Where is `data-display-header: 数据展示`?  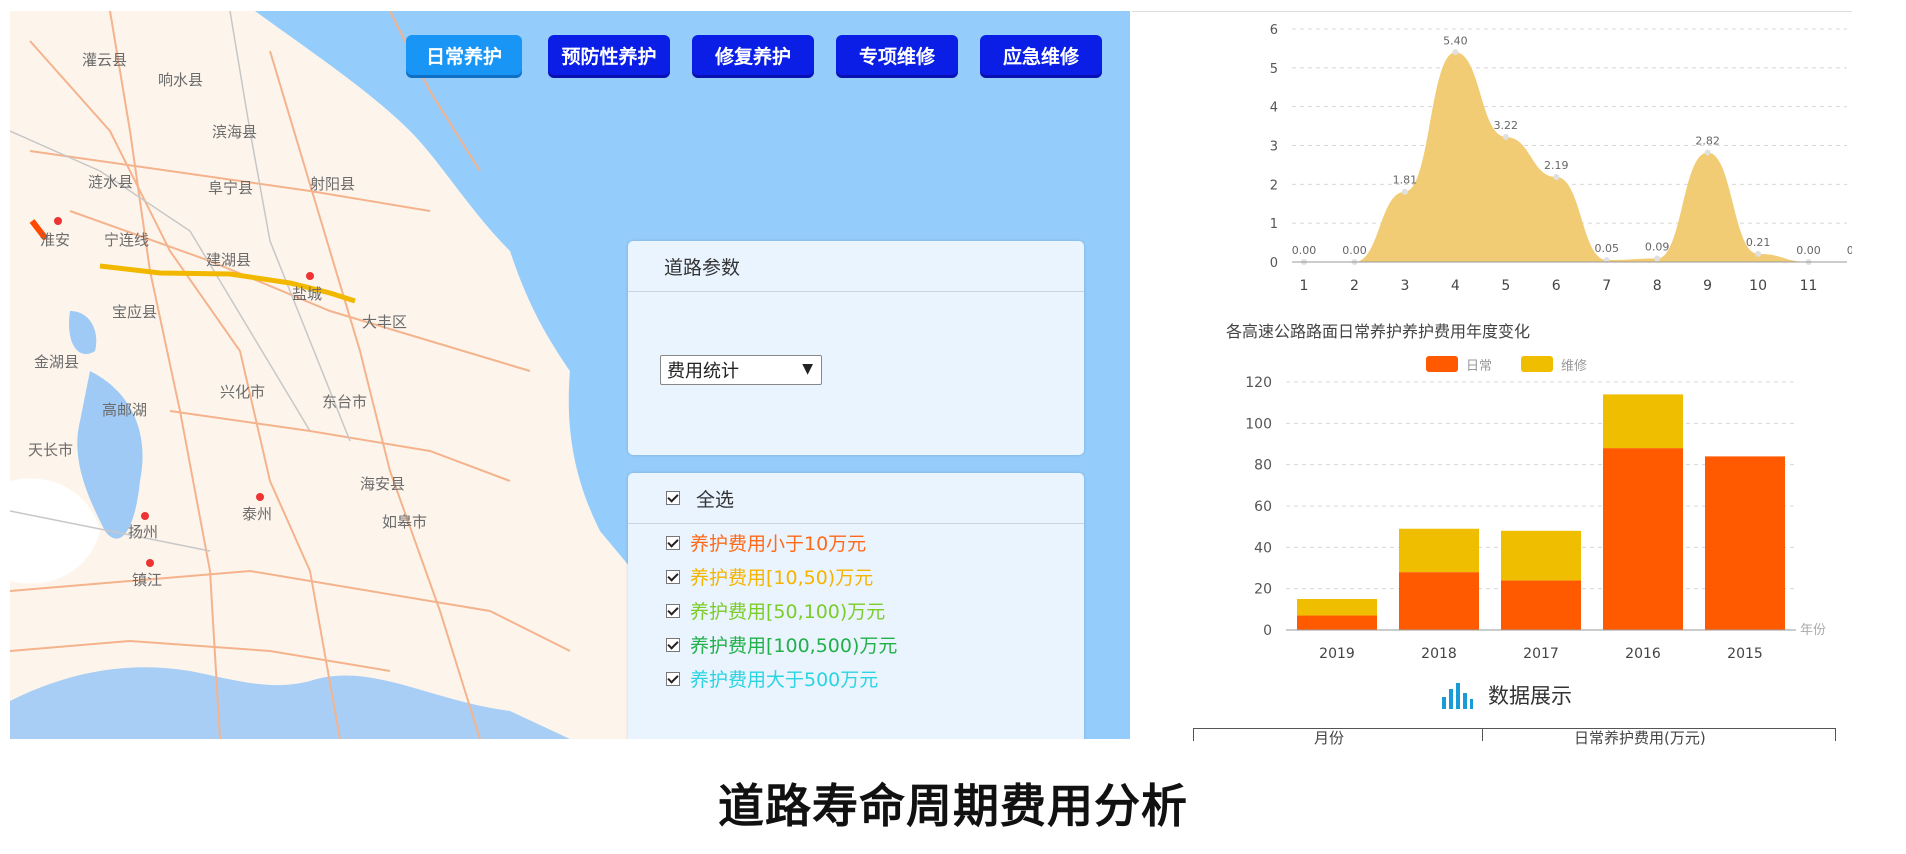 data-display-header: 数据展示 is located at coordinates (1506, 695).